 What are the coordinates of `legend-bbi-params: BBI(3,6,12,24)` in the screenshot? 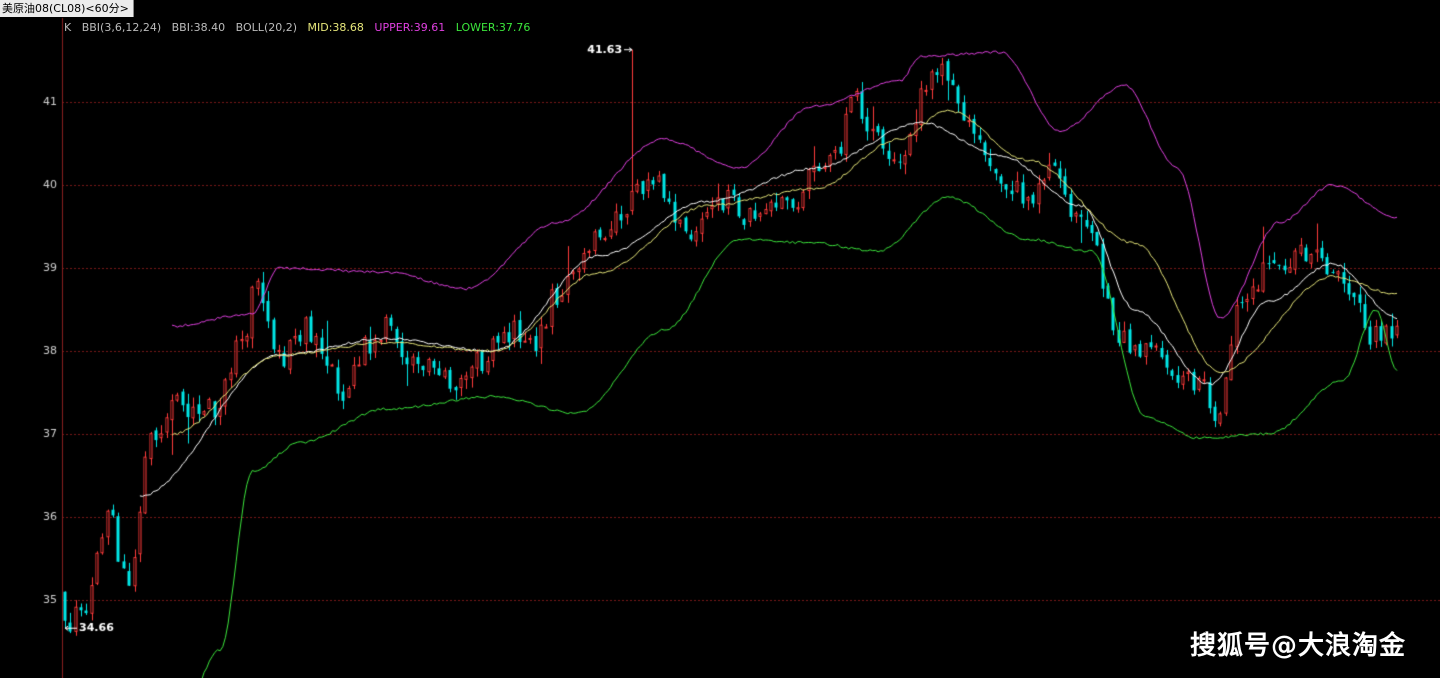 It's located at (121, 27).